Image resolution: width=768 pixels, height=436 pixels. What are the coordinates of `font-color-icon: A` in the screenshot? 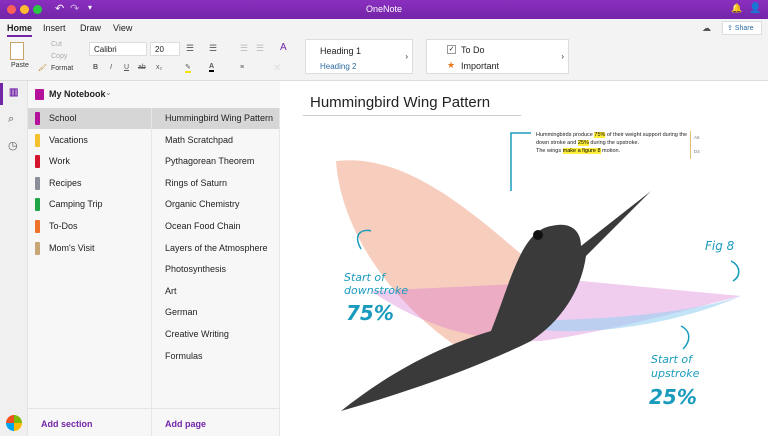 It's located at (212, 67).